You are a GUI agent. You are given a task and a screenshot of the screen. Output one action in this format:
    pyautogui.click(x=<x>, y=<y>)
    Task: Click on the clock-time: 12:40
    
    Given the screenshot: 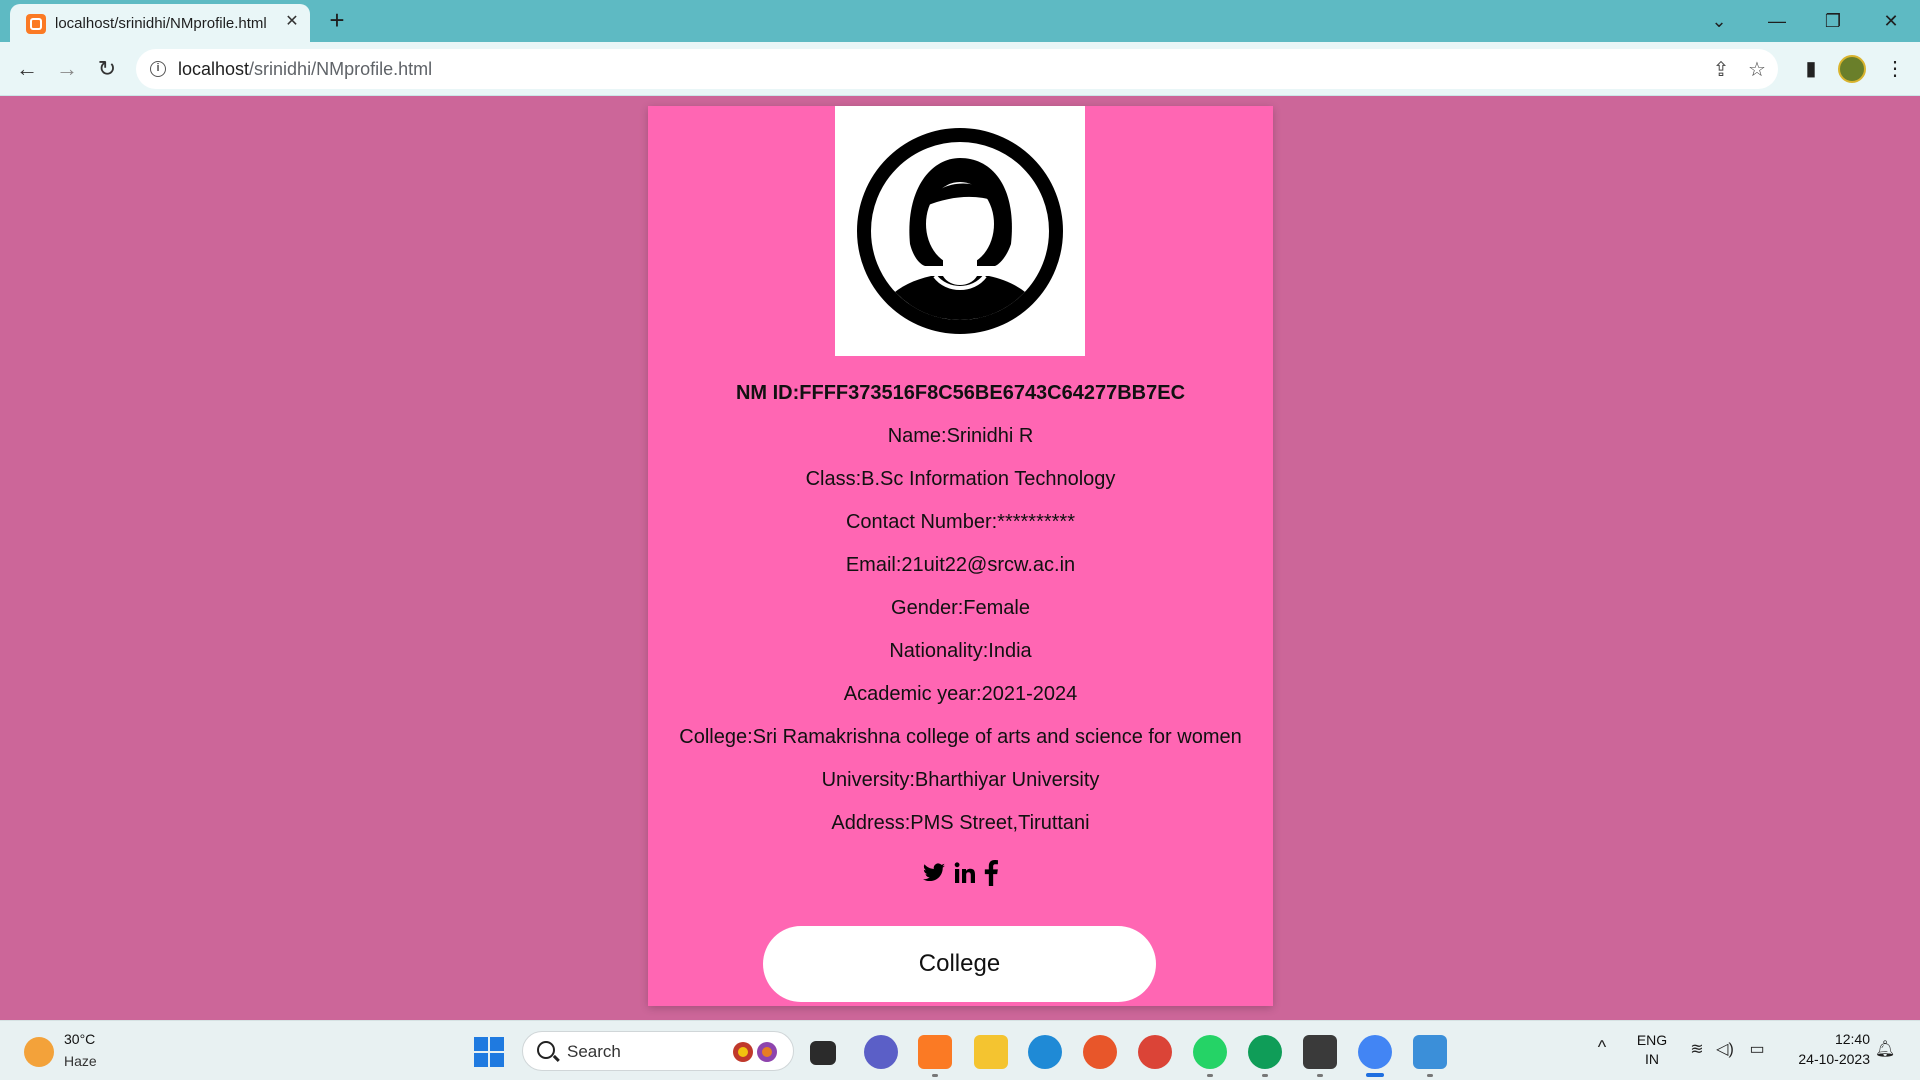 What is the action you would take?
    pyautogui.click(x=1825, y=1039)
    